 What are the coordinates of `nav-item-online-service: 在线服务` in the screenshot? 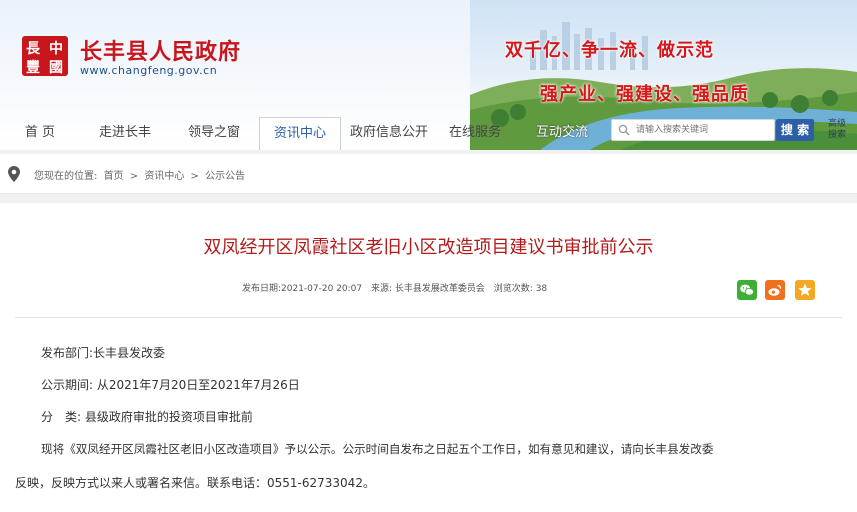 It's located at (475, 133).